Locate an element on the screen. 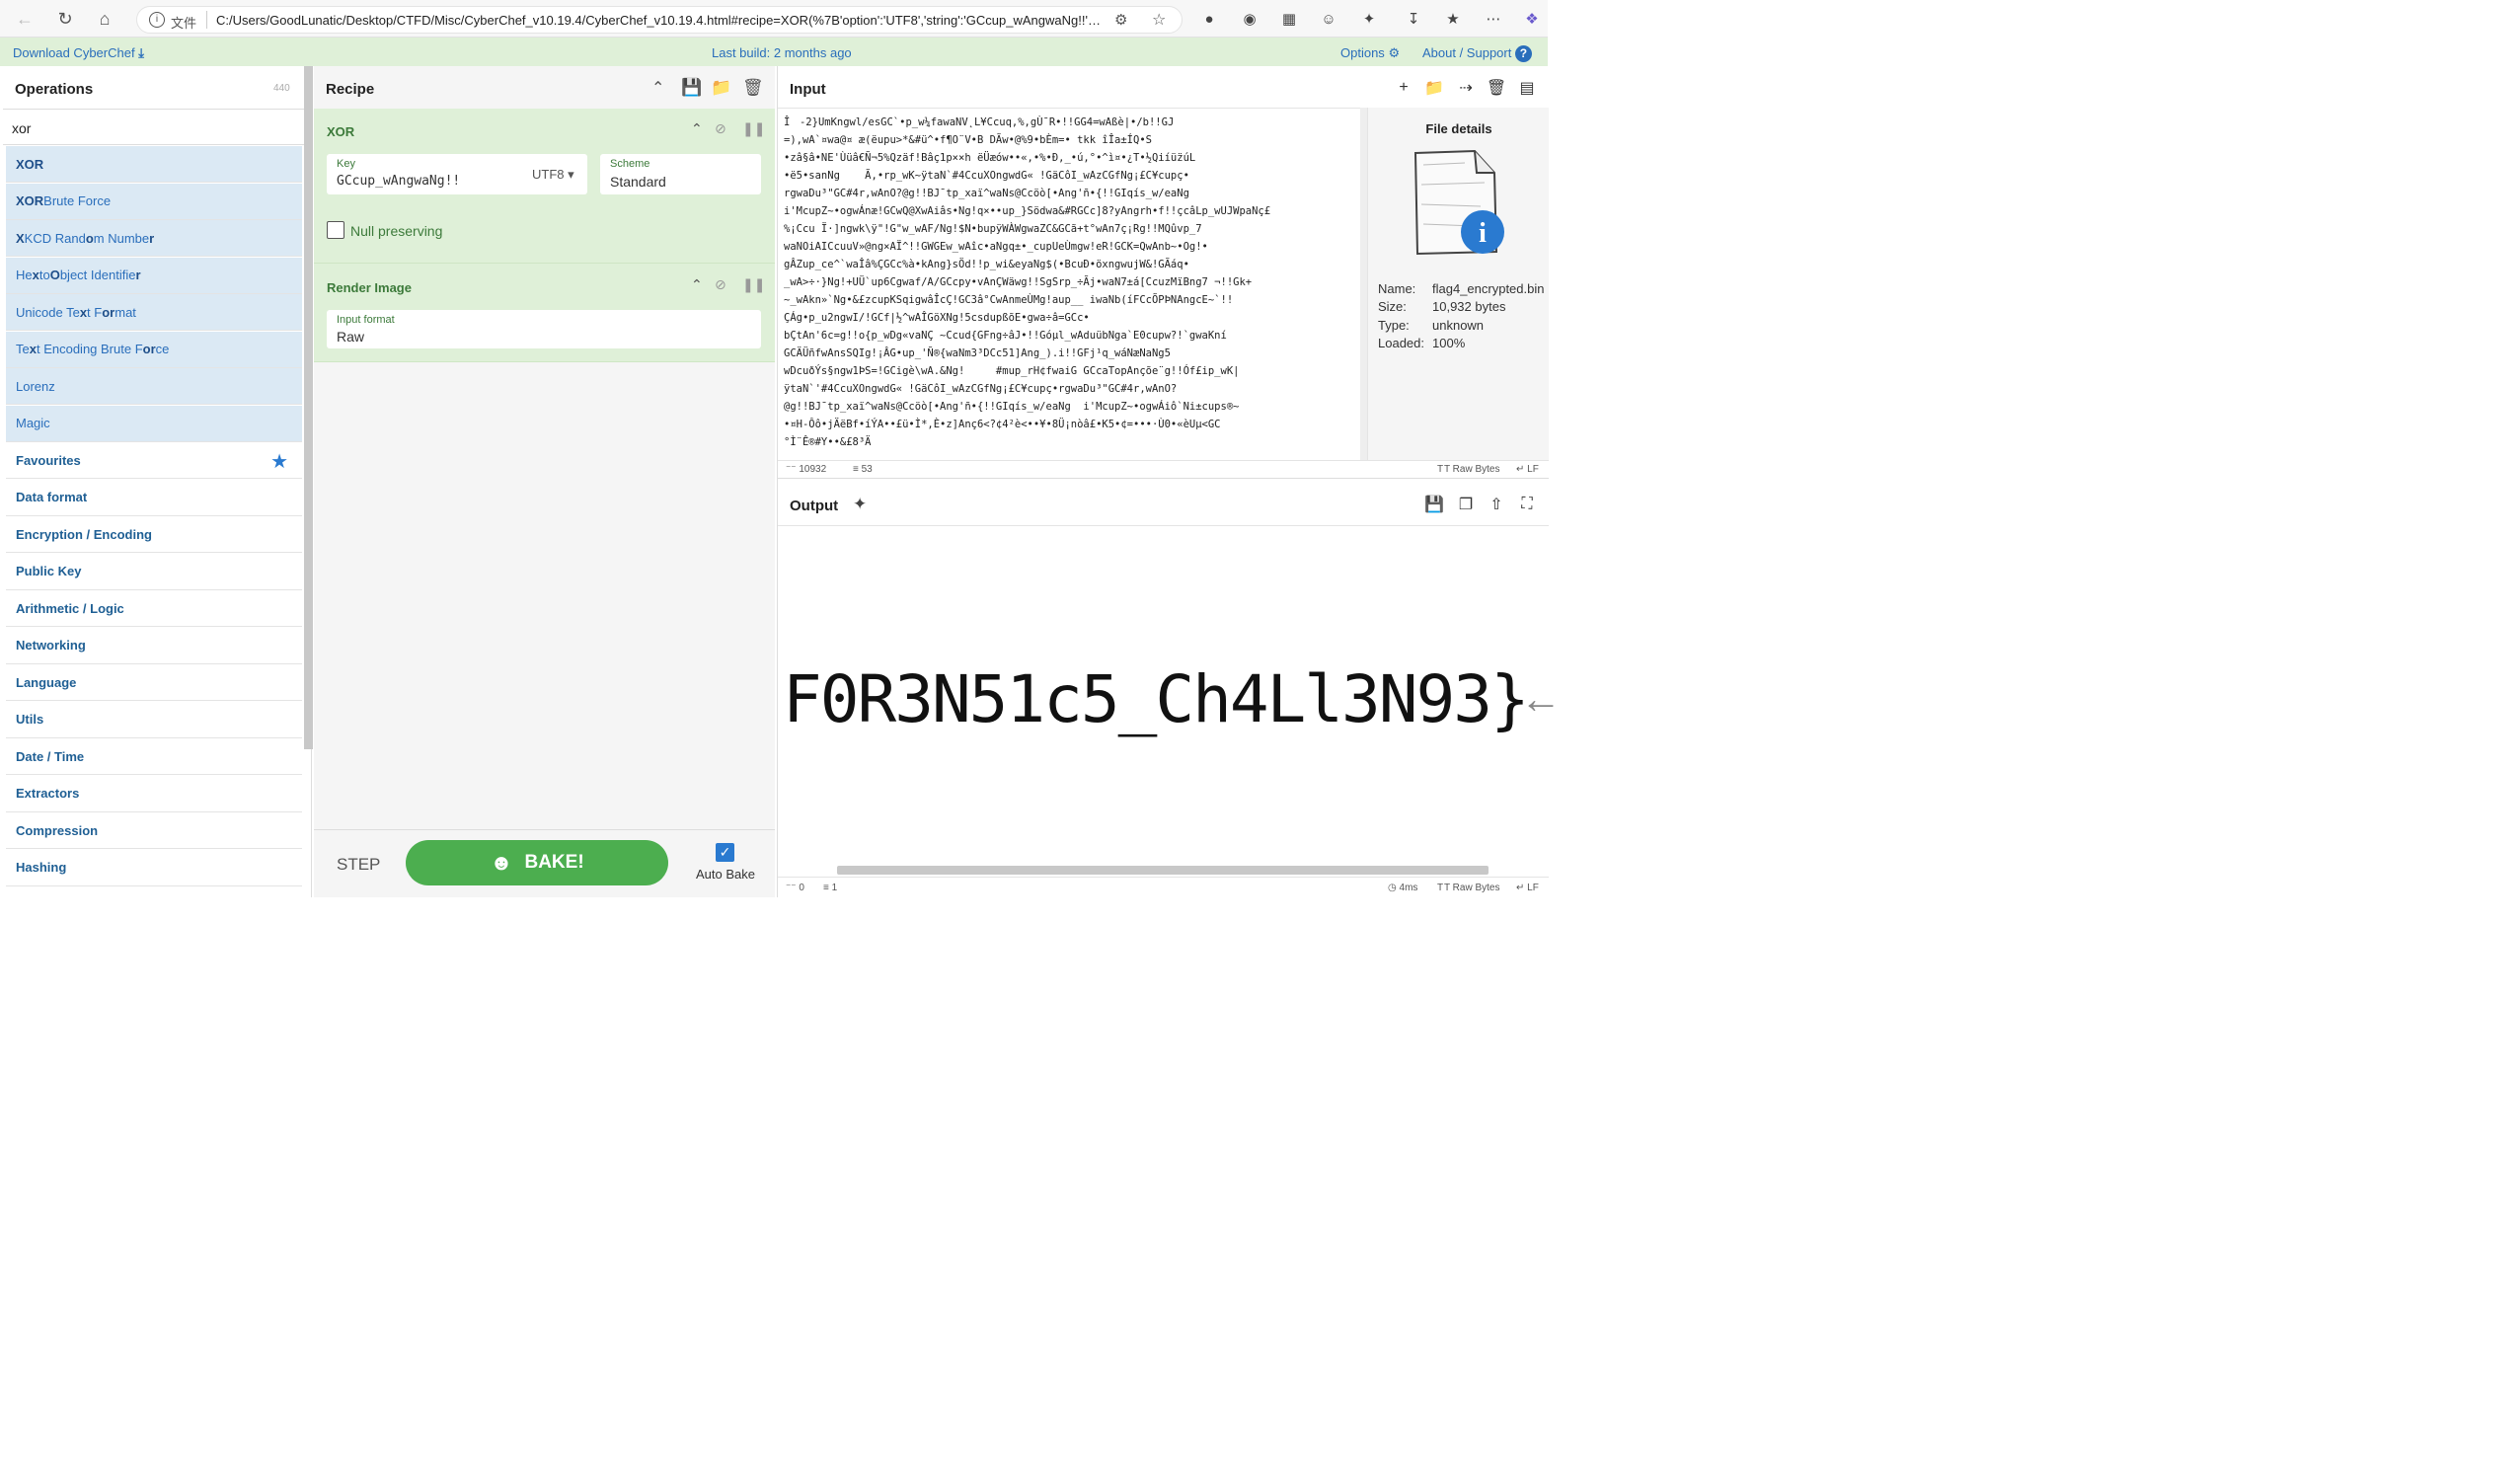  add-tab-icon: + is located at coordinates (1403, 88).